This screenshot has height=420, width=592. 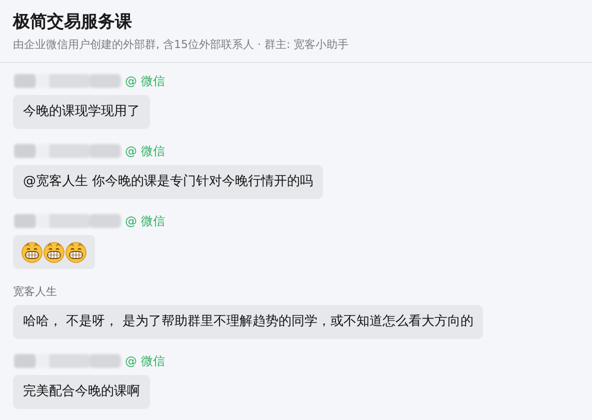 What do you see at coordinates (248, 322) in the screenshot?
I see `message-bubble: 哈哈， 不是呀， 是为了帮助群里不理解趋势的同学，或不知道怎么看大方向的` at bounding box center [248, 322].